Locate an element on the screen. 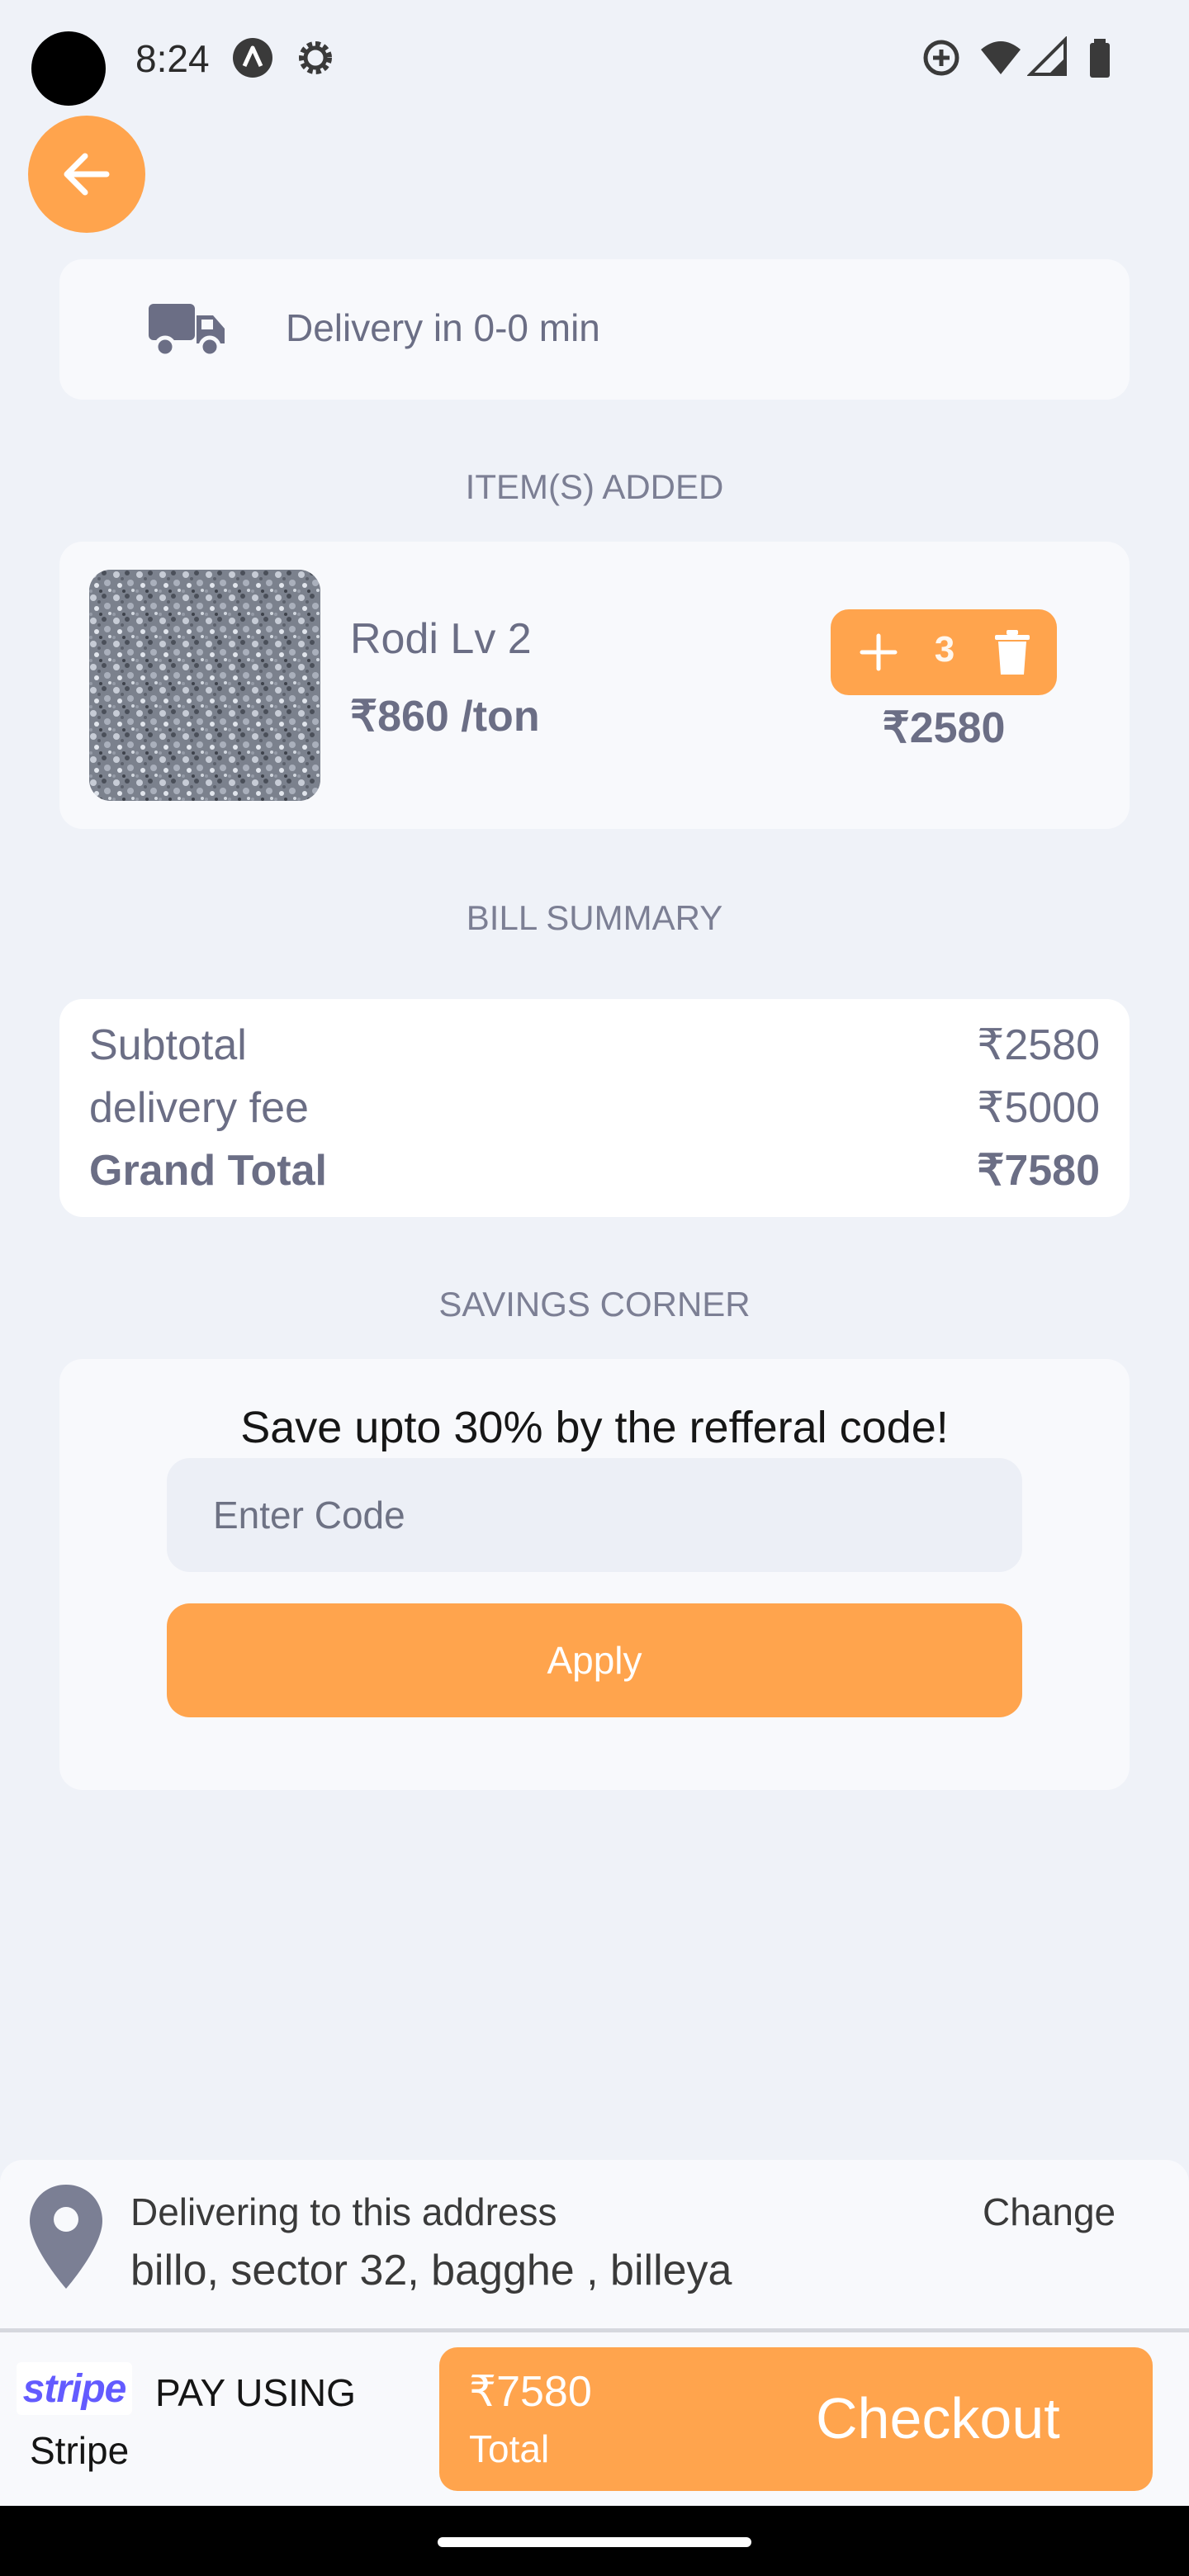  plus-icon is located at coordinates (879, 652).